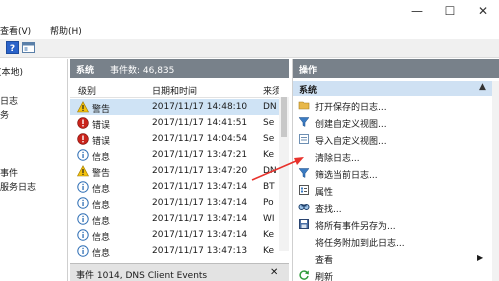 This screenshot has width=499, height=281. I want to click on annotation-arrow, so click(277, 169).